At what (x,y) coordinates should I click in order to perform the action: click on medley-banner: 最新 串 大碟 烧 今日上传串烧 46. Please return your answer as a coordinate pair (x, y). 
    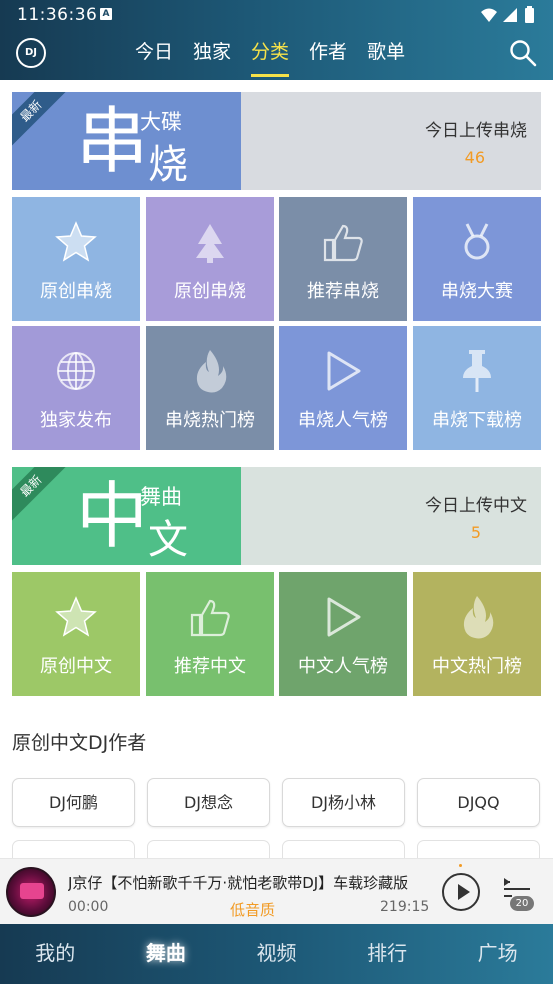
    Looking at the image, I should click on (276, 141).